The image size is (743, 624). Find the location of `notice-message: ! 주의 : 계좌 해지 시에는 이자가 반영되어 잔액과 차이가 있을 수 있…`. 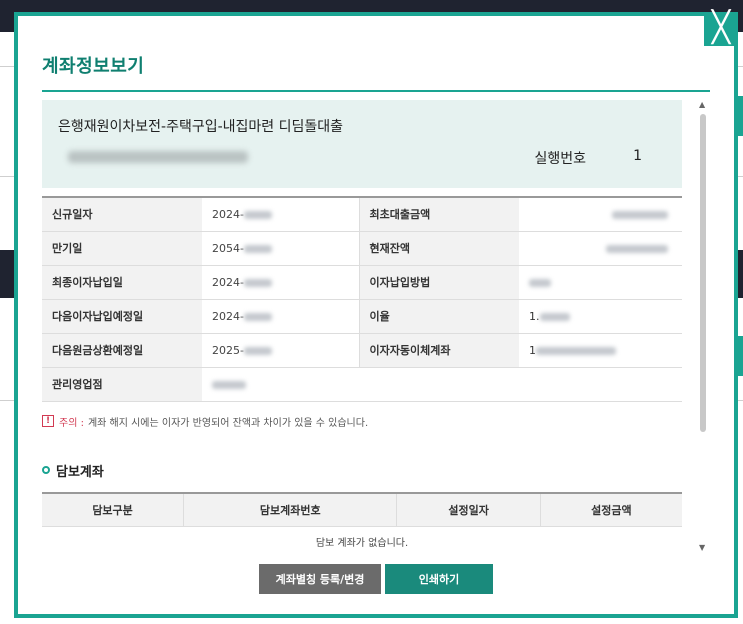

notice-message: ! 주의 : 계좌 해지 시에는 이자가 반영되어 잔액과 차이가 있을 수 있… is located at coordinates (362, 421).